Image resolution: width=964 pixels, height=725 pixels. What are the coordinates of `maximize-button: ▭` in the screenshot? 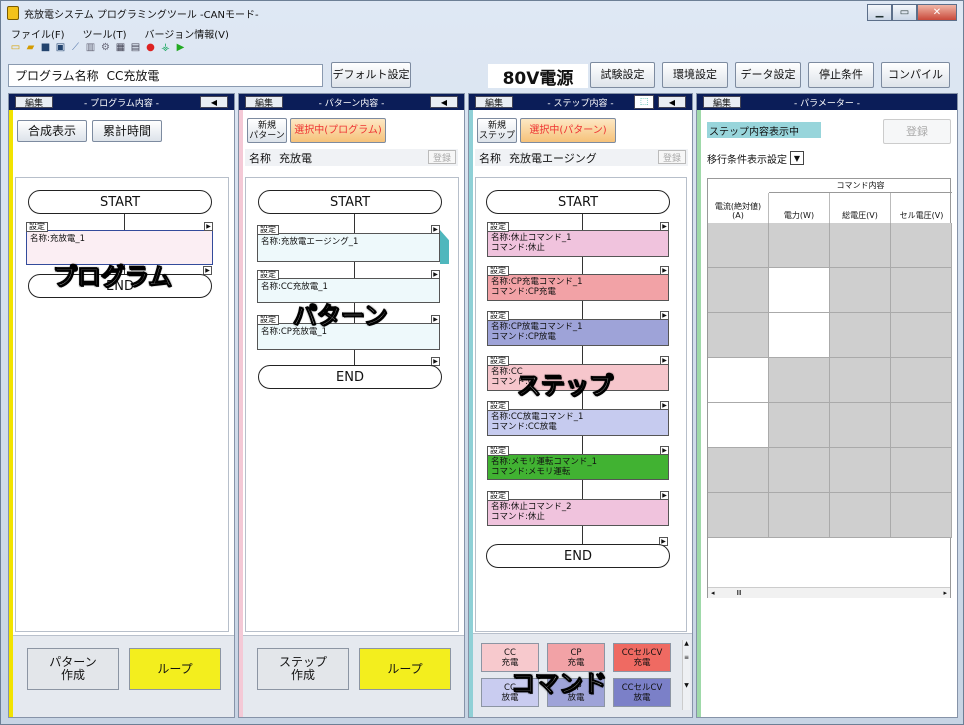 It's located at (904, 12).